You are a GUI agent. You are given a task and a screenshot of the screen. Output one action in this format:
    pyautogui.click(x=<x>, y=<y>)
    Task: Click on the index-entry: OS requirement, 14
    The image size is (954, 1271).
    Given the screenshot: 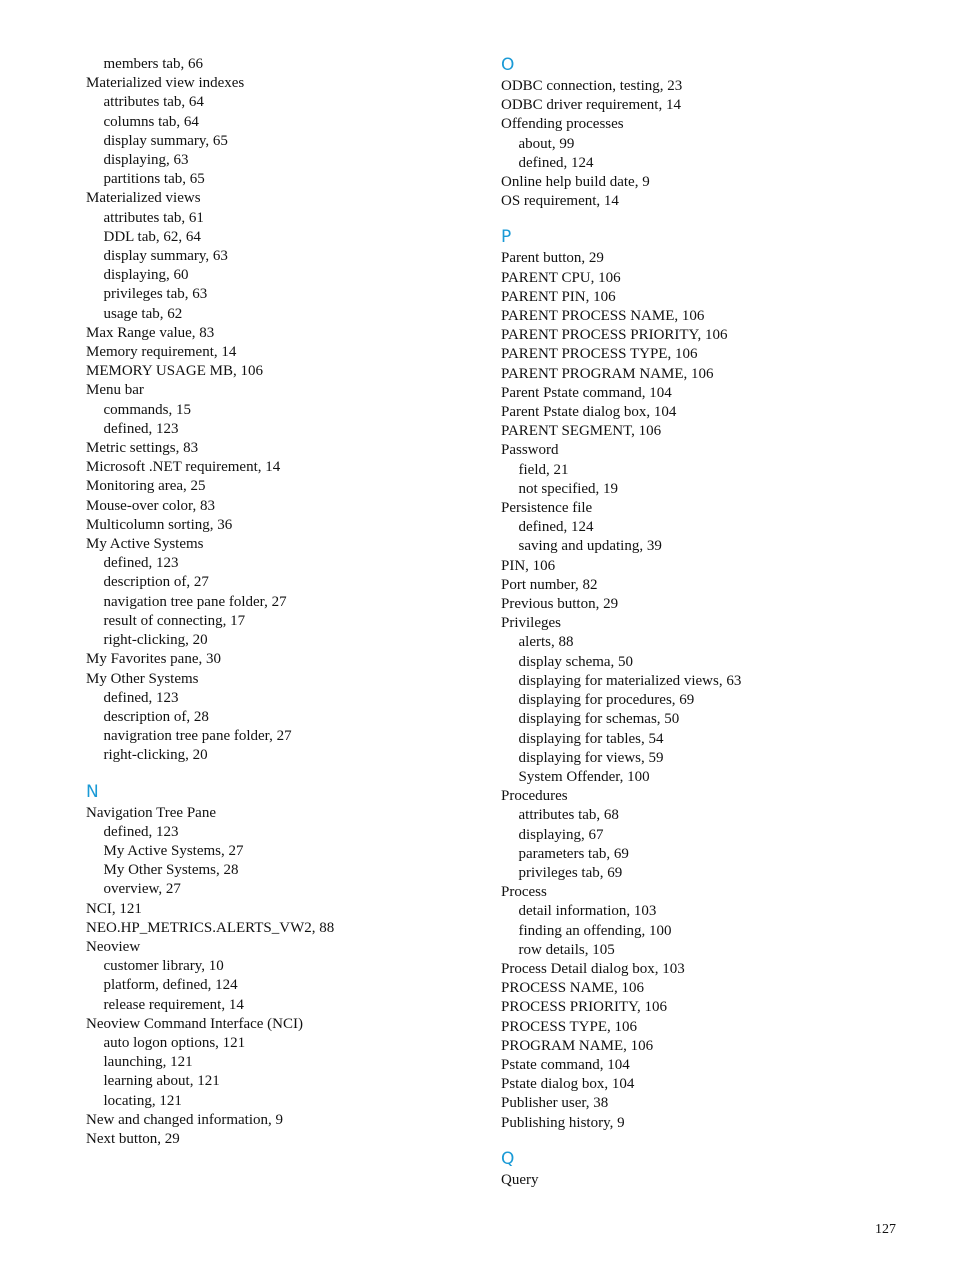 What is the action you would take?
    pyautogui.click(x=560, y=201)
    